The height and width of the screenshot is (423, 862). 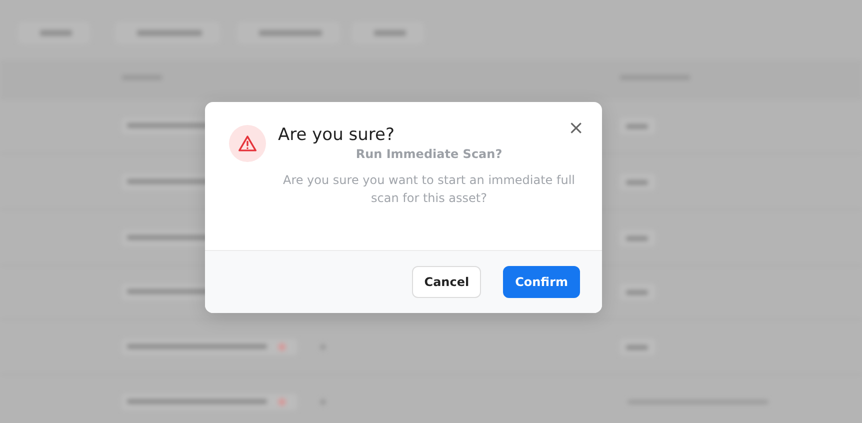 I want to click on warning-icon, so click(x=247, y=143).